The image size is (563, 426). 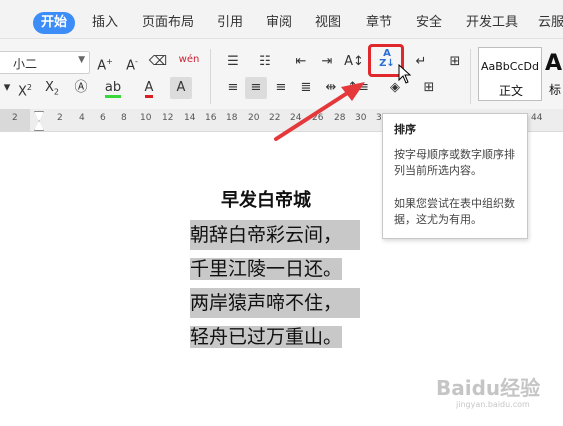 What do you see at coordinates (319, 111) in the screenshot?
I see `annotation-arrow` at bounding box center [319, 111].